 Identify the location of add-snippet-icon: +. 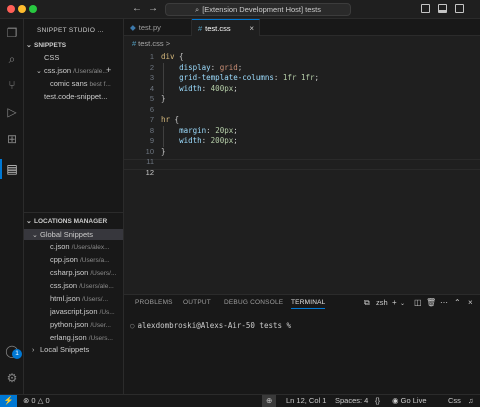
(108, 70).